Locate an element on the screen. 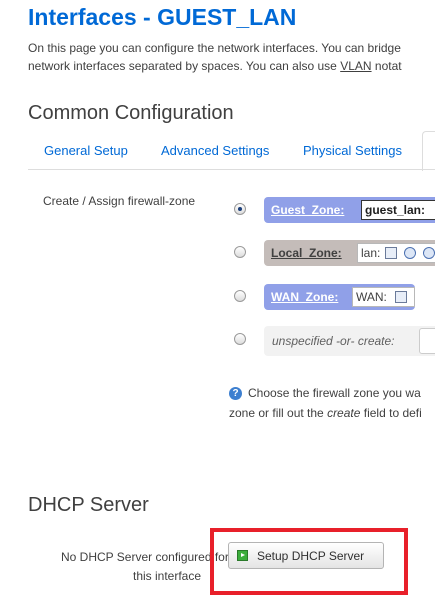 The height and width of the screenshot is (608, 435). tab-physical-settings: Physical Settings is located at coordinates (352, 150).